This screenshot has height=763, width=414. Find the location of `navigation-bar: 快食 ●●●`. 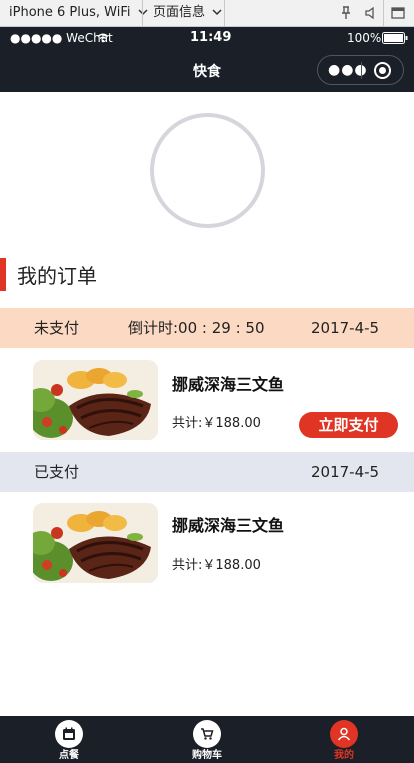

navigation-bar: 快食 ●●● is located at coordinates (207, 70).